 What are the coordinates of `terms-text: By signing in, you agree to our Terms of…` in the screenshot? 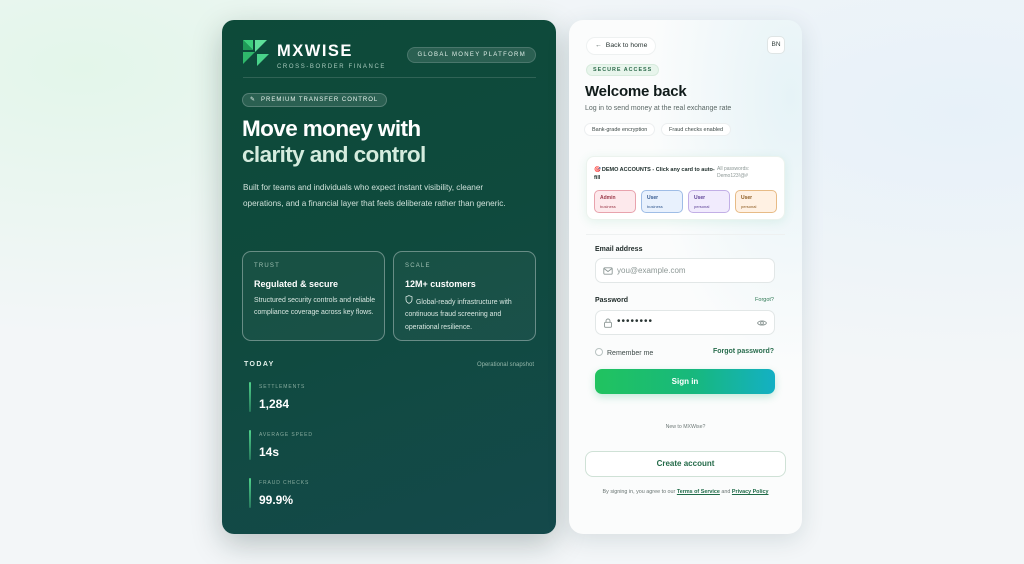 It's located at (685, 492).